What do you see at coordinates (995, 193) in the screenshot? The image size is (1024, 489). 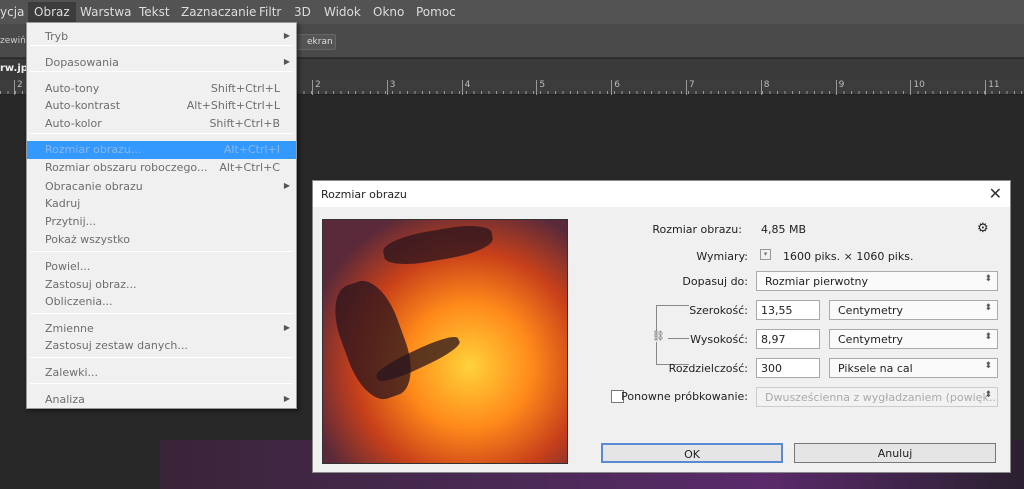 I see `close-icon: ✕` at bounding box center [995, 193].